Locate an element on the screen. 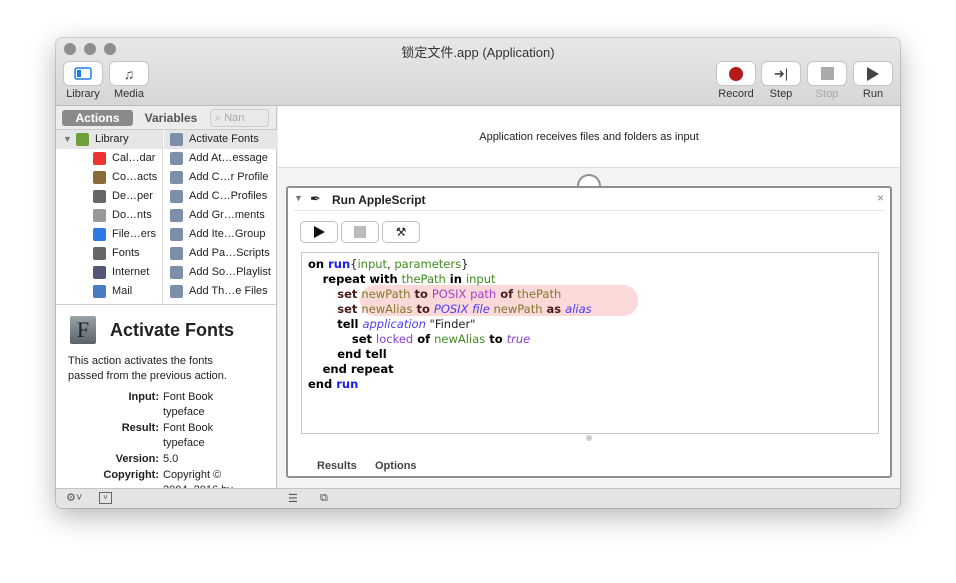  field-value: 5.0 is located at coordinates (171, 459).